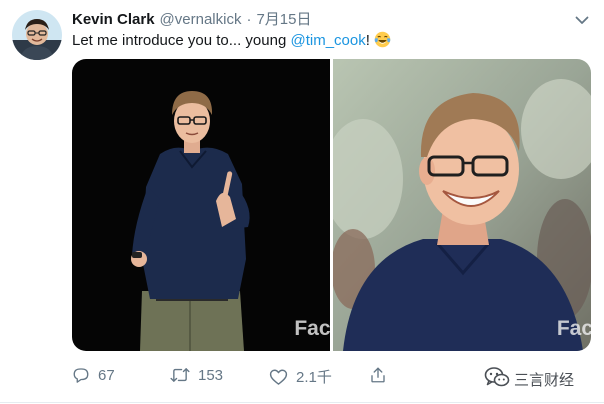 This screenshot has width=604, height=404. What do you see at coordinates (181, 40) in the screenshot?
I see `tweet-text-prefix: Let me introduce you to... young` at bounding box center [181, 40].